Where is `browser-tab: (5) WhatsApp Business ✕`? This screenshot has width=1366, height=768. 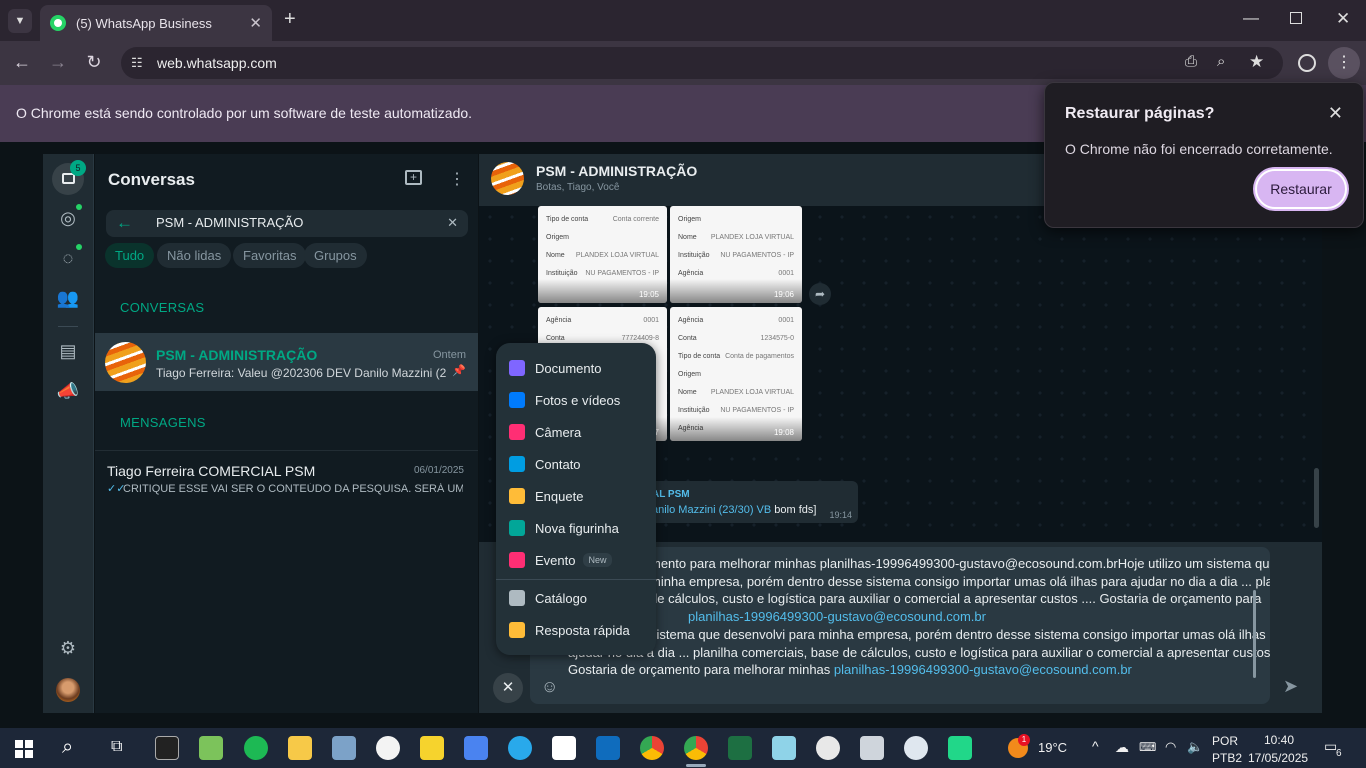
browser-tab: (5) WhatsApp Business ✕ is located at coordinates (156, 23).